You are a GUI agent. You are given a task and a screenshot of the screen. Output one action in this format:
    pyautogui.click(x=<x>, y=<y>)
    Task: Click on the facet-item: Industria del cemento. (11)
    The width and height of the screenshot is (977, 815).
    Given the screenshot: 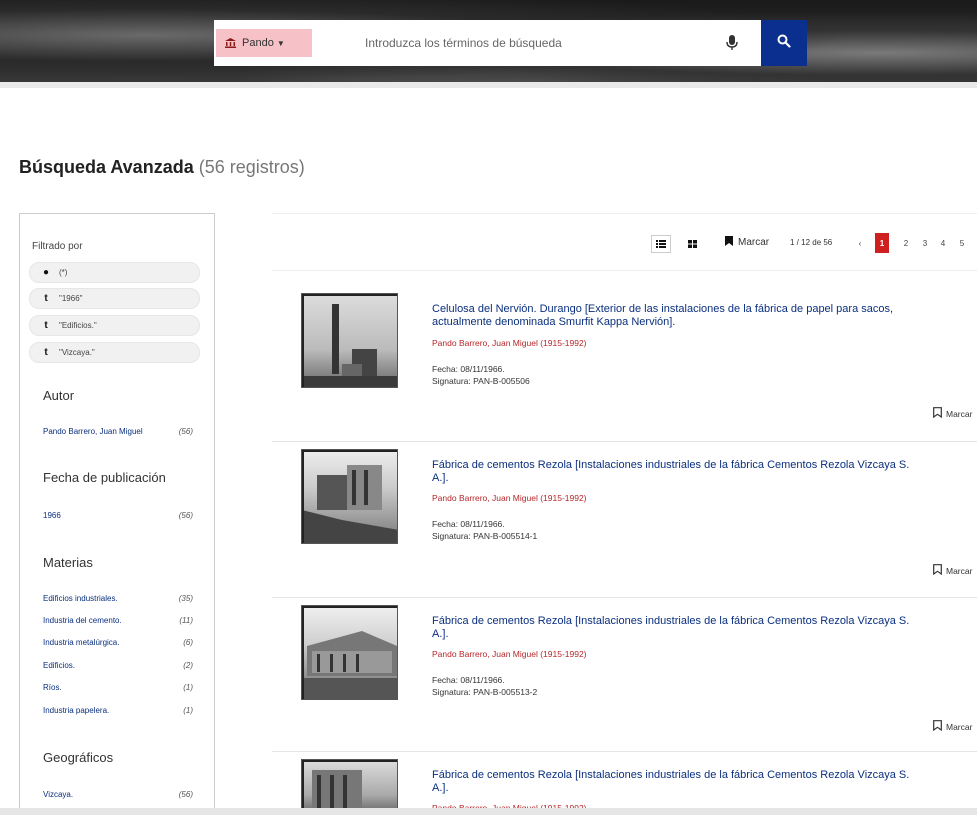 What is the action you would take?
    pyautogui.click(x=118, y=620)
    